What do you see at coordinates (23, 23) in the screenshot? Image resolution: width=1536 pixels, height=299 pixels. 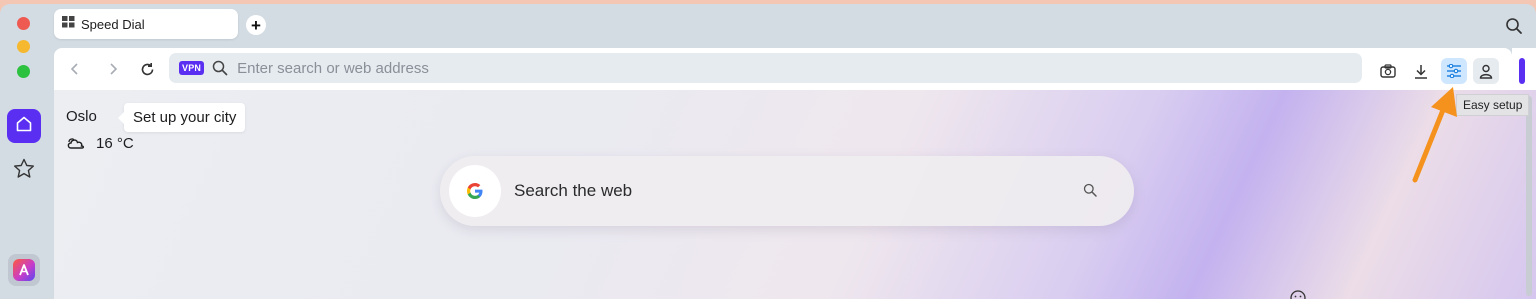 I see `close-window-button` at bounding box center [23, 23].